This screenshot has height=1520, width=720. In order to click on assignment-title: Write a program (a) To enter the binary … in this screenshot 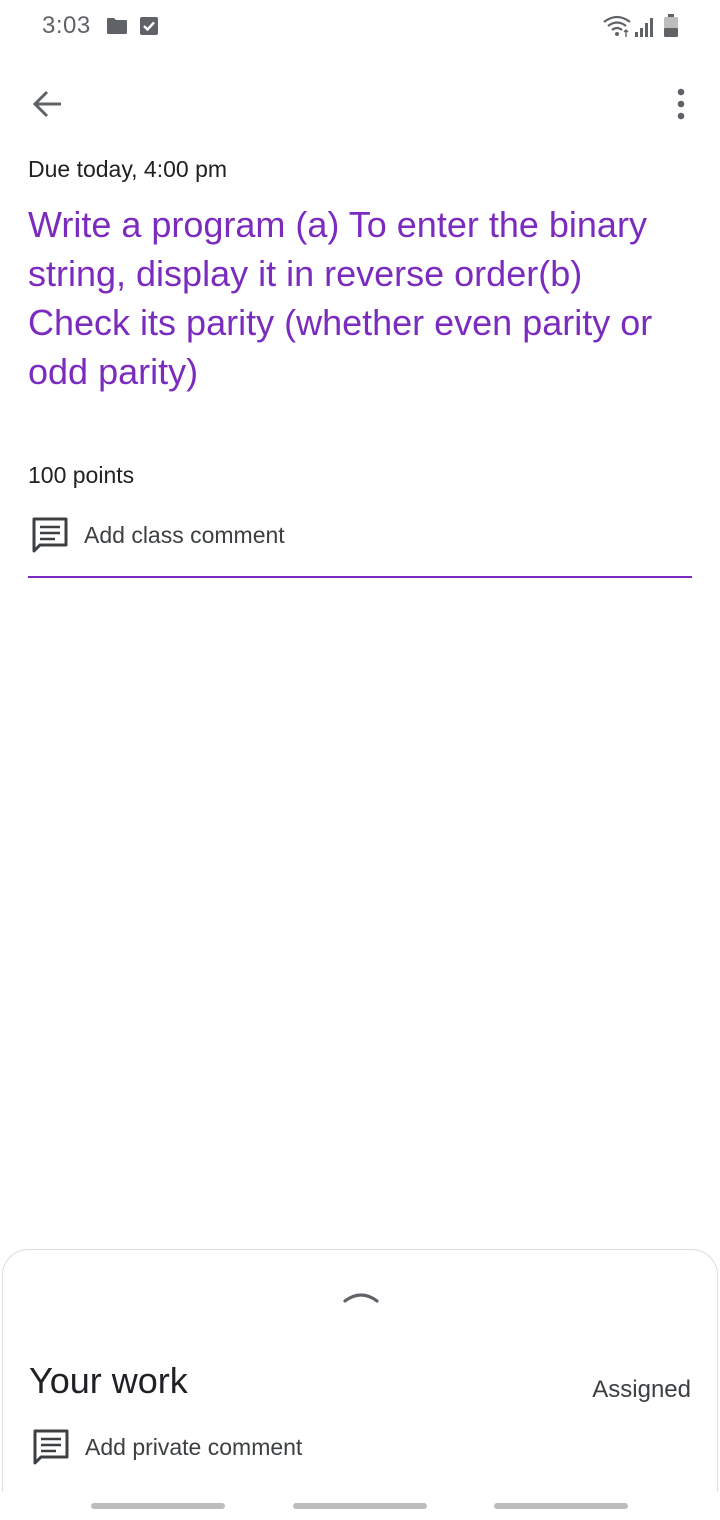, I will do `click(340, 298)`.